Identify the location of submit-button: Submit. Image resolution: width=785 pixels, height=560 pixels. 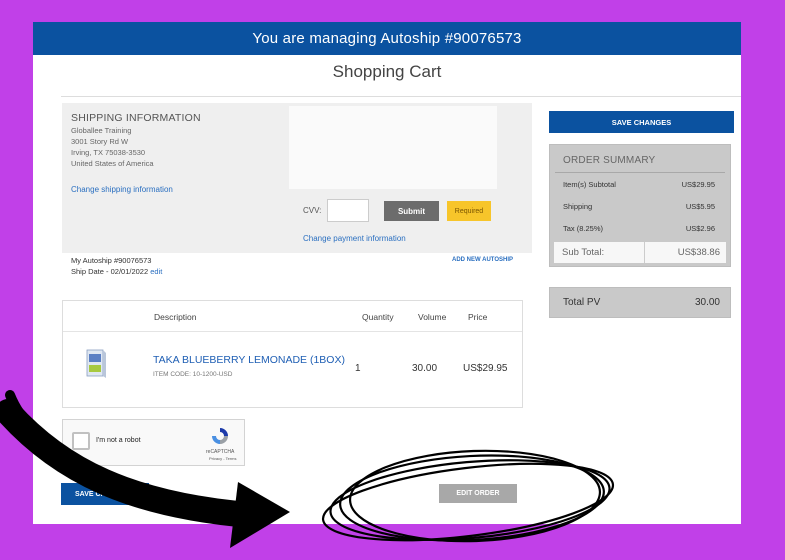
(411, 211).